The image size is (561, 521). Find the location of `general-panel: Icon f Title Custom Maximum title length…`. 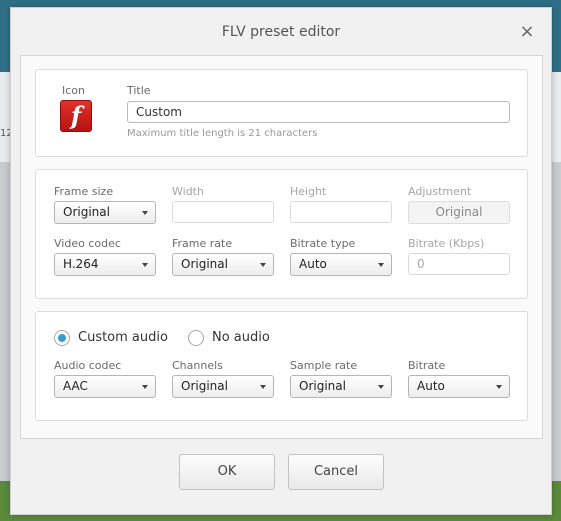

general-panel: Icon f Title Custom Maximum title length… is located at coordinates (281, 113).